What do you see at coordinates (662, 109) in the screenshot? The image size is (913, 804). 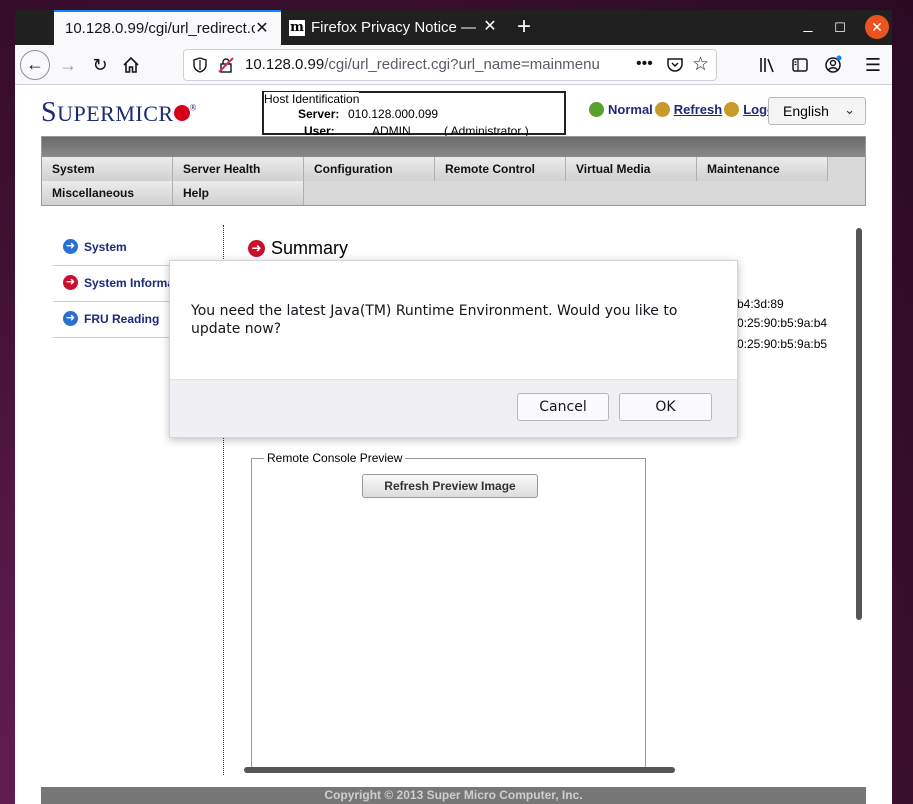 I see `refresh-icon` at bounding box center [662, 109].